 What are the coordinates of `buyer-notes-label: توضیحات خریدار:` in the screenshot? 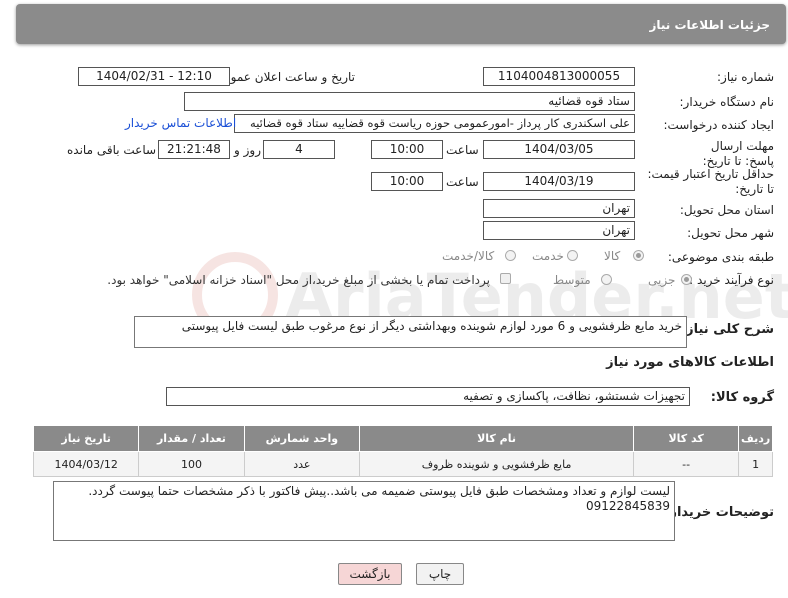 It's located at (719, 512).